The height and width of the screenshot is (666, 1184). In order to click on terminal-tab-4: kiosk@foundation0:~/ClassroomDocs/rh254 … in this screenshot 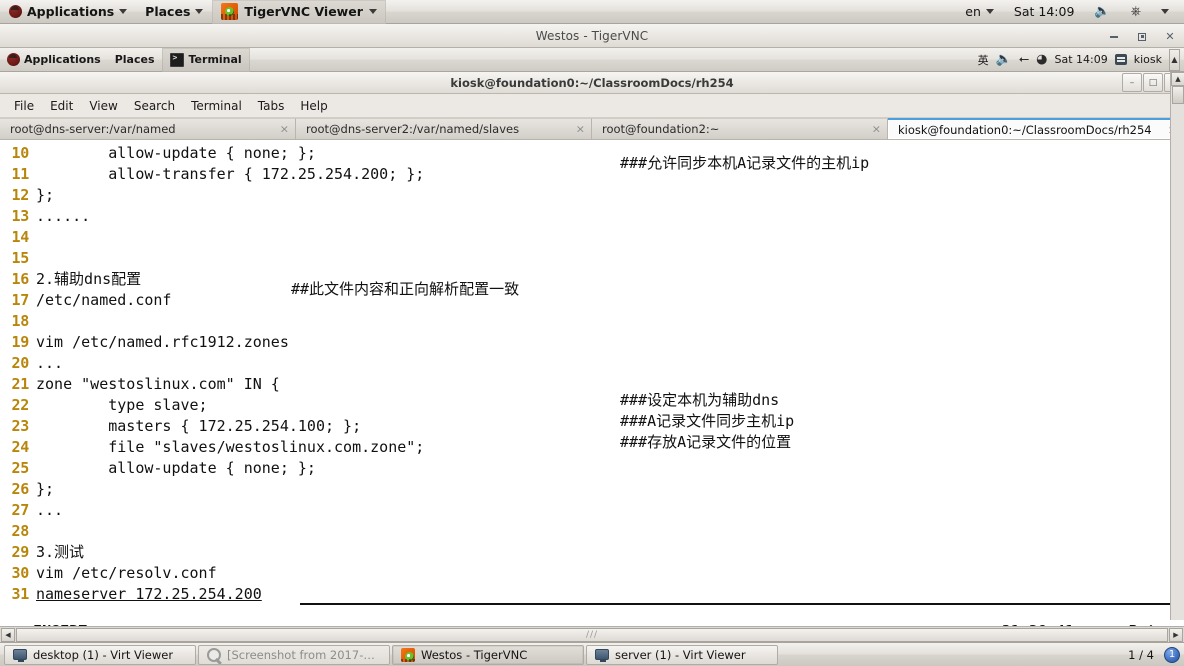, I will do `click(1036, 128)`.